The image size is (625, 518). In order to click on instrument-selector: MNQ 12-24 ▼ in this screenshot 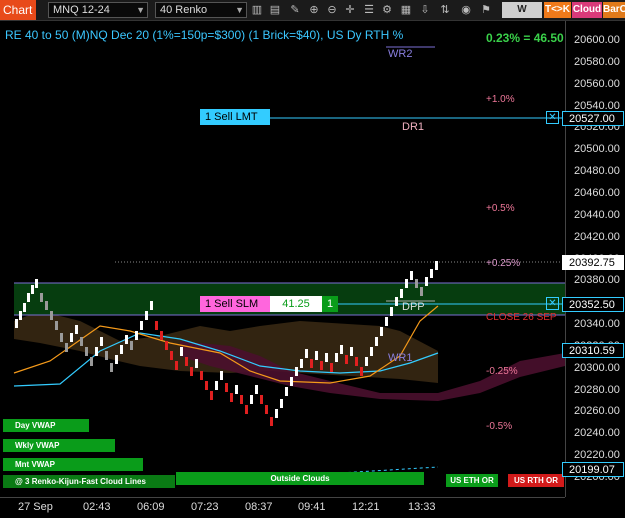, I will do `click(98, 10)`.